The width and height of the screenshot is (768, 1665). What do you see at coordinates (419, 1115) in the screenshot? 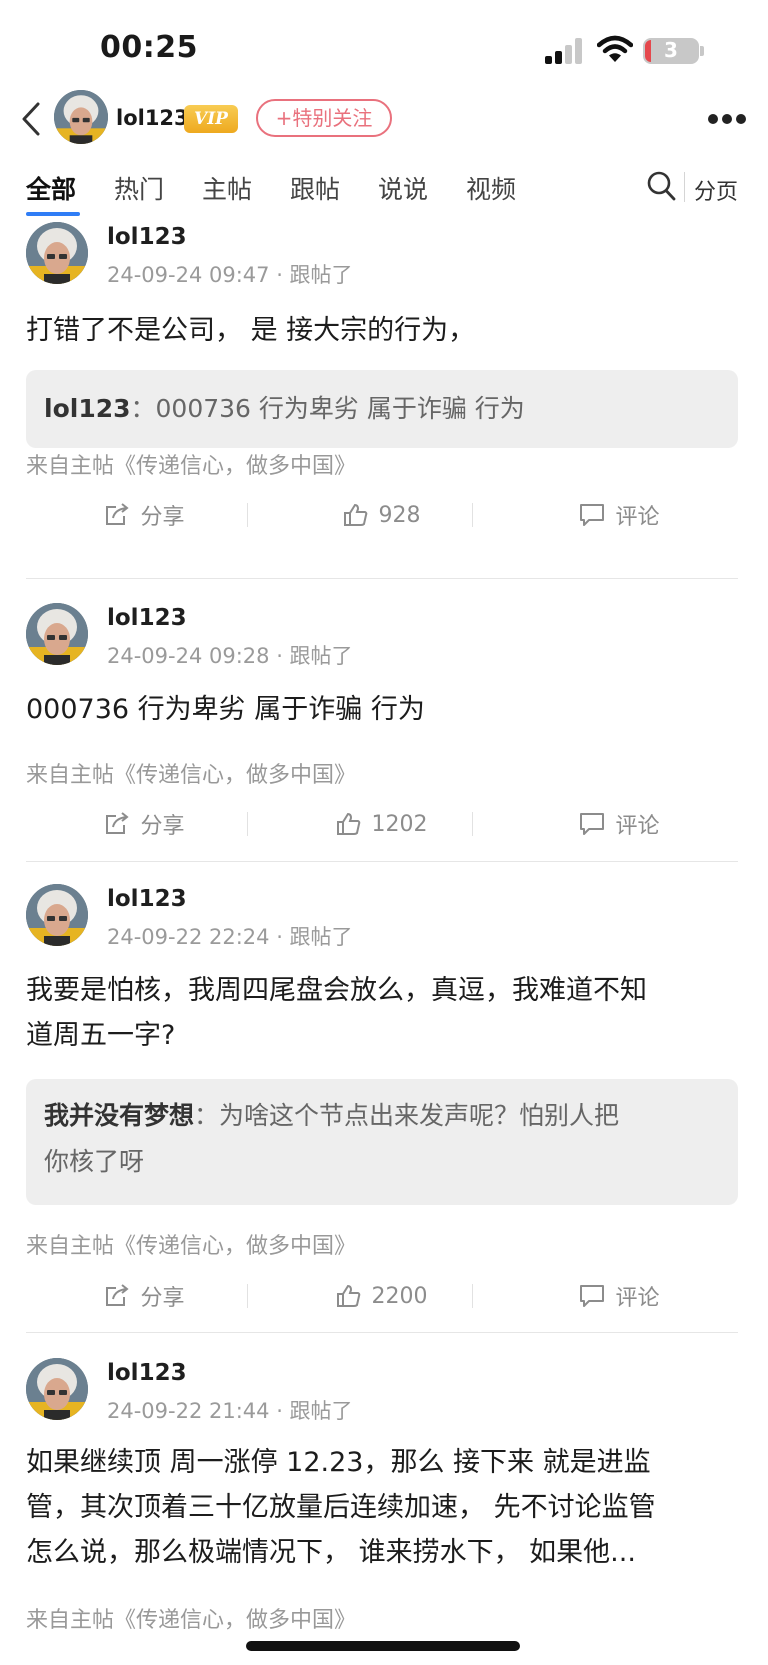
I see `quote-text: 为啥这个节点出来发声呢？怕别人把` at bounding box center [419, 1115].